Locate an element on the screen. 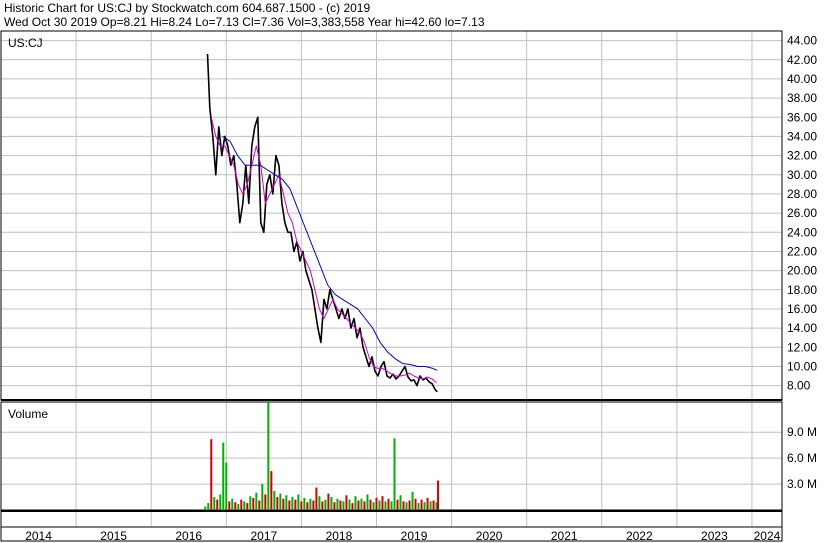 This screenshot has height=543, width=830. year-tick-label: 2022 is located at coordinates (639, 536).